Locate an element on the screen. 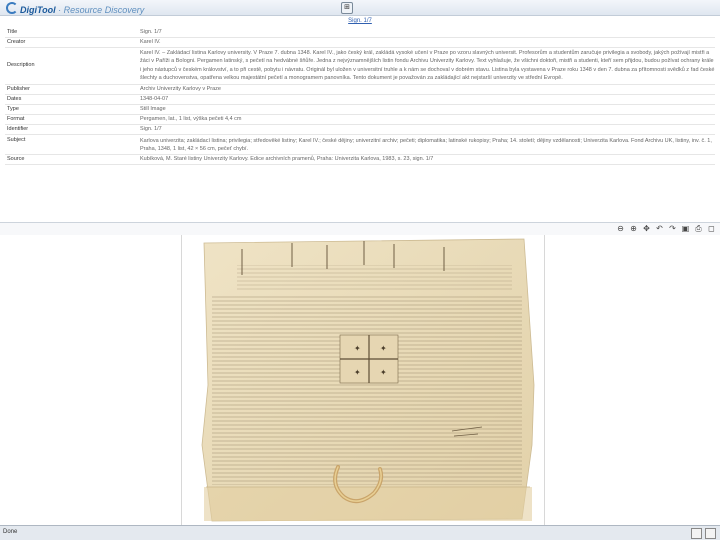 The height and width of the screenshot is (540, 720). digitool-swirl-icon is located at coordinates (12, 8).